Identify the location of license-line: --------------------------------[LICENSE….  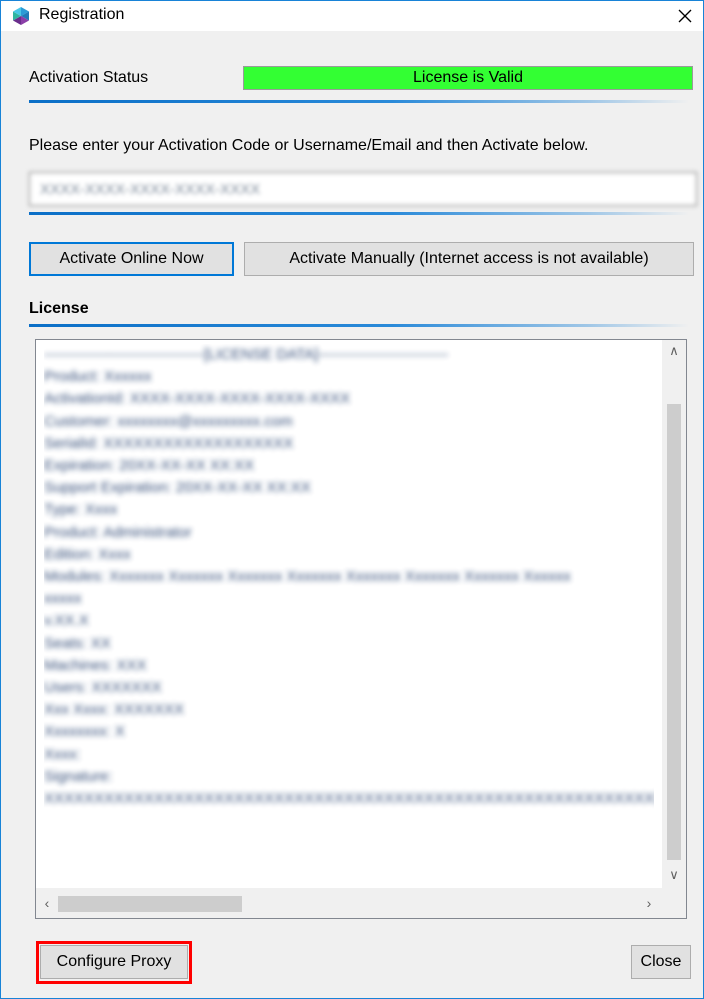
(246, 354).